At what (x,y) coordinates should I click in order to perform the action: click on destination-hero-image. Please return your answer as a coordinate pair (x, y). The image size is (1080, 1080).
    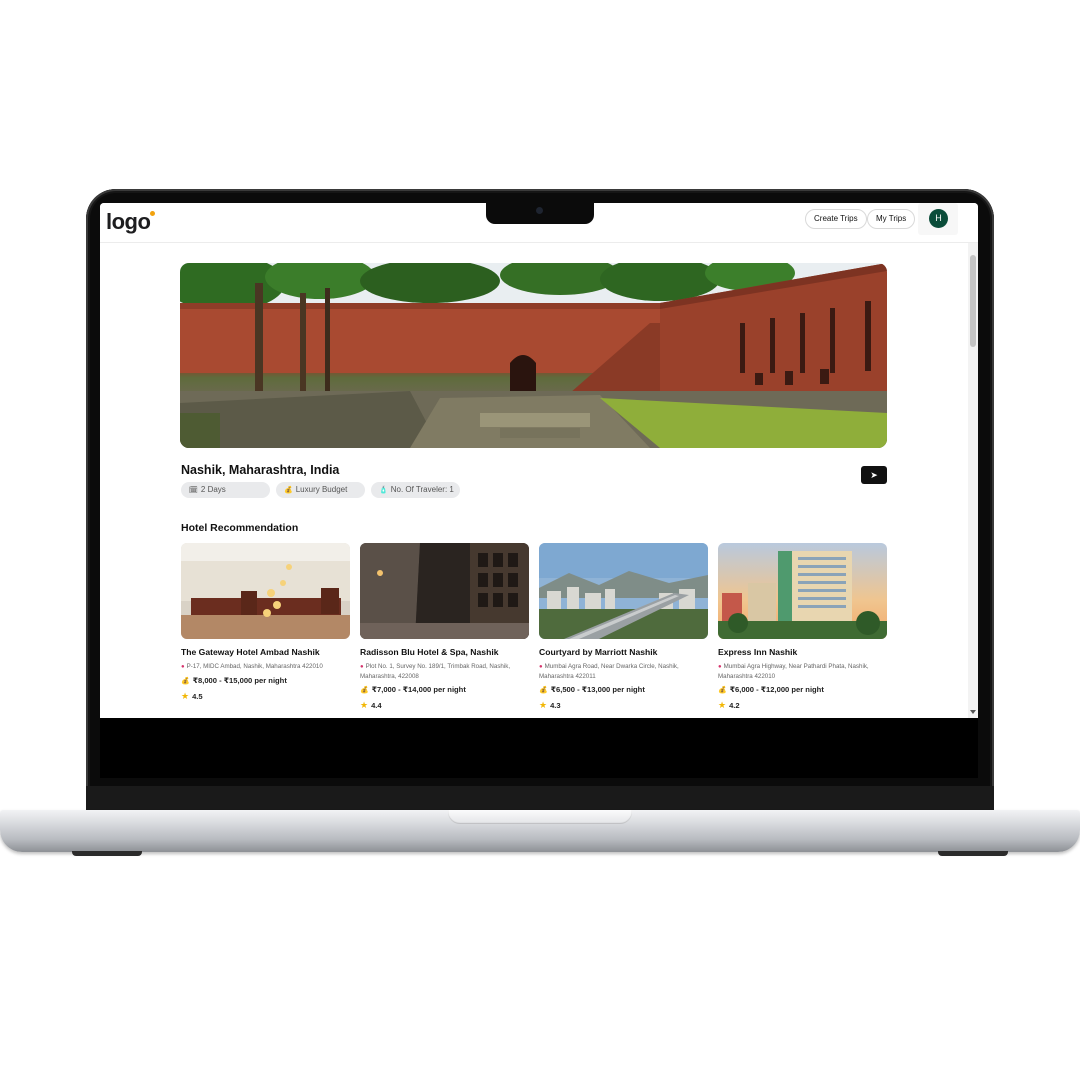
    Looking at the image, I should click on (533, 355).